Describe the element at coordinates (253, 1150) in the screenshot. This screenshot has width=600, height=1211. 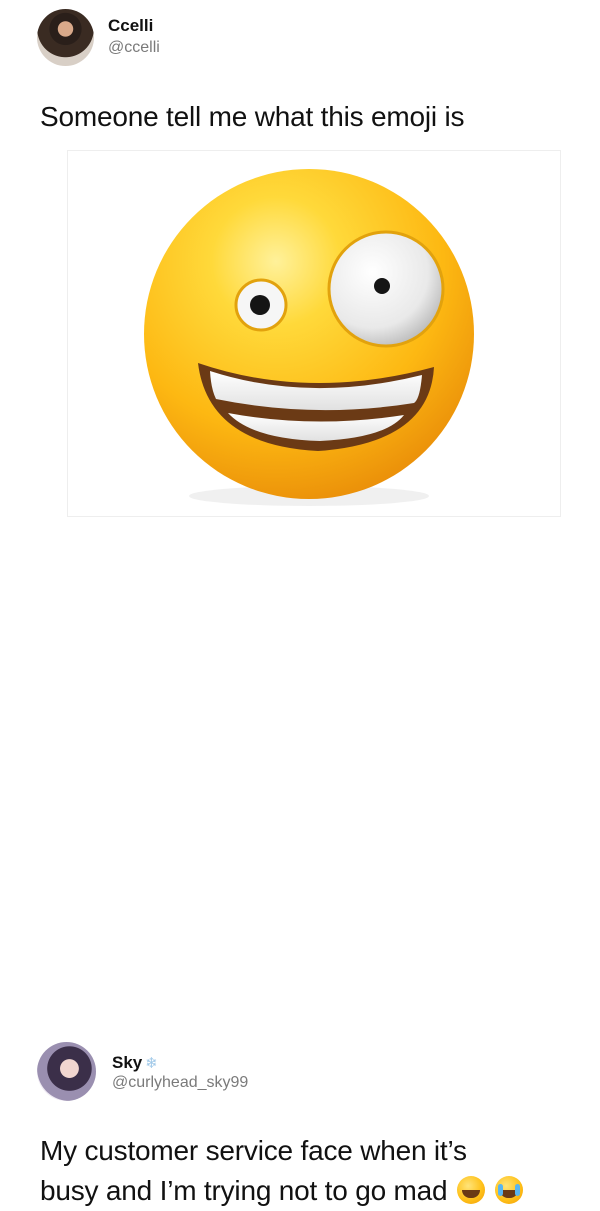
I see `tweet-text-line: My customer service face when it’s` at that location.